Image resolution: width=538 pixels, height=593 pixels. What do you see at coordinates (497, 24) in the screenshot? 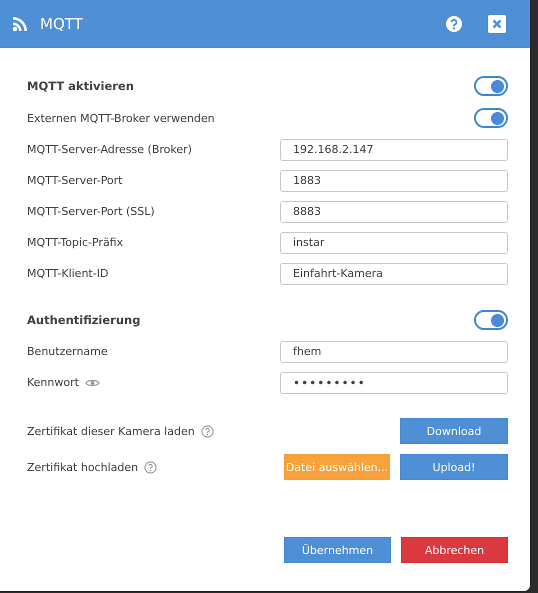
I see `close-icon` at bounding box center [497, 24].